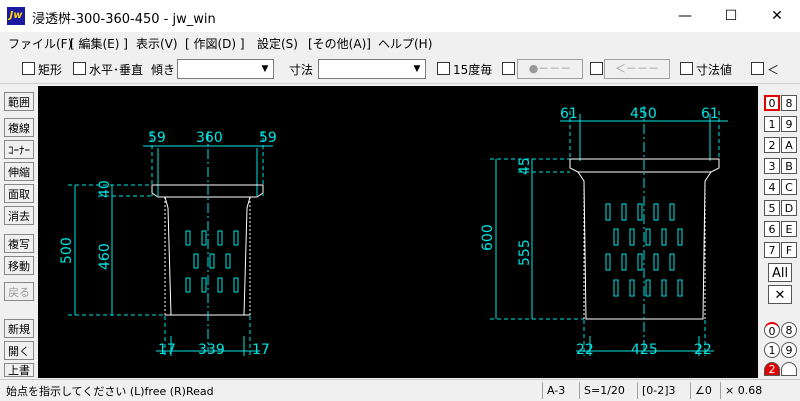 The width and height of the screenshot is (800, 401). I want to click on left-dim-bottom-2: 339, so click(211, 350).